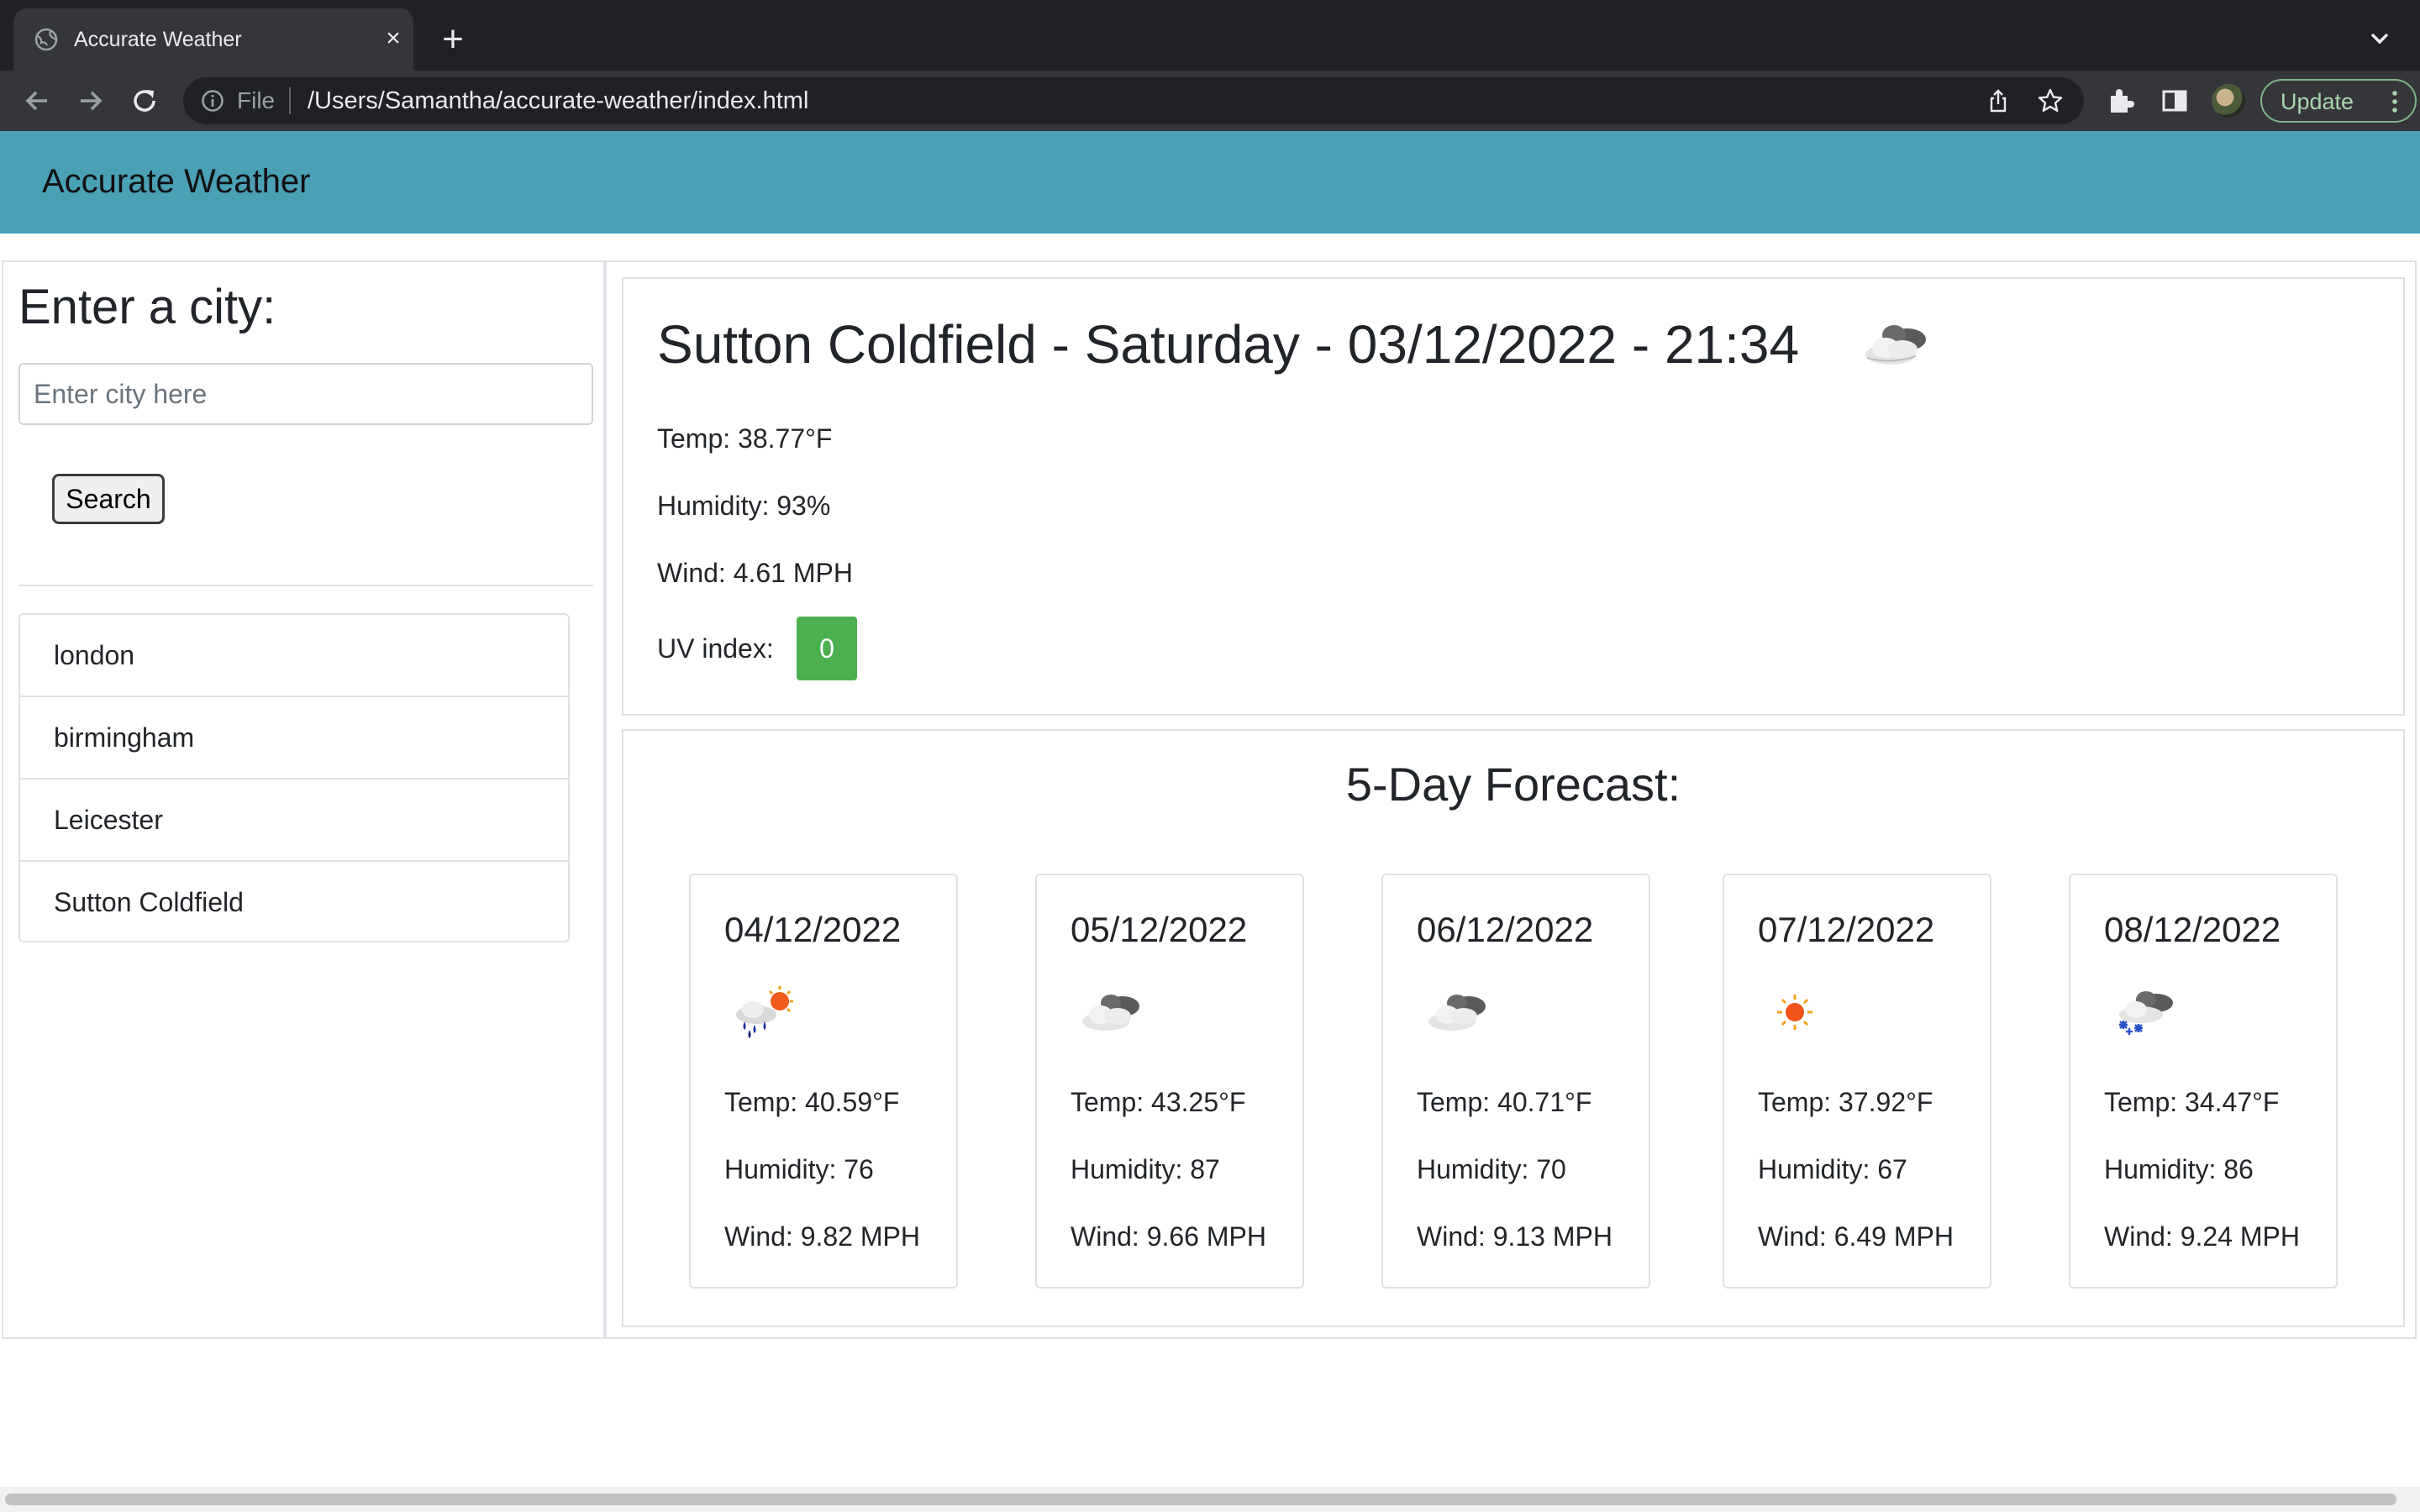  I want to click on forward-arrow-icon, so click(90, 100).